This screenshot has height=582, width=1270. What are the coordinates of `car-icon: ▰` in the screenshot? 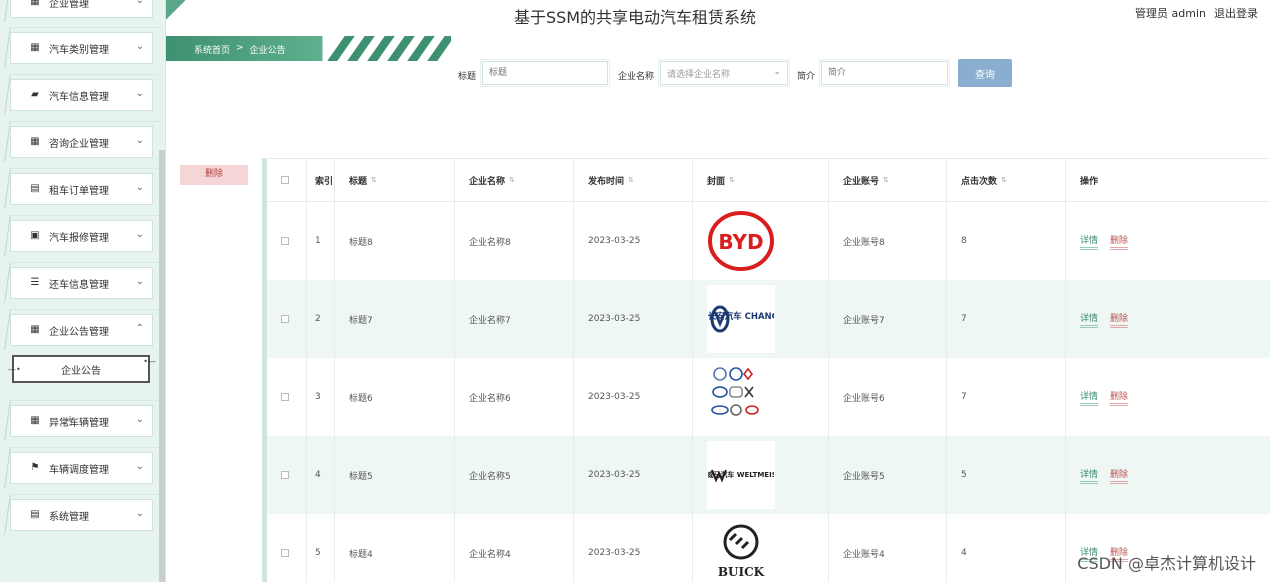 It's located at (35, 94).